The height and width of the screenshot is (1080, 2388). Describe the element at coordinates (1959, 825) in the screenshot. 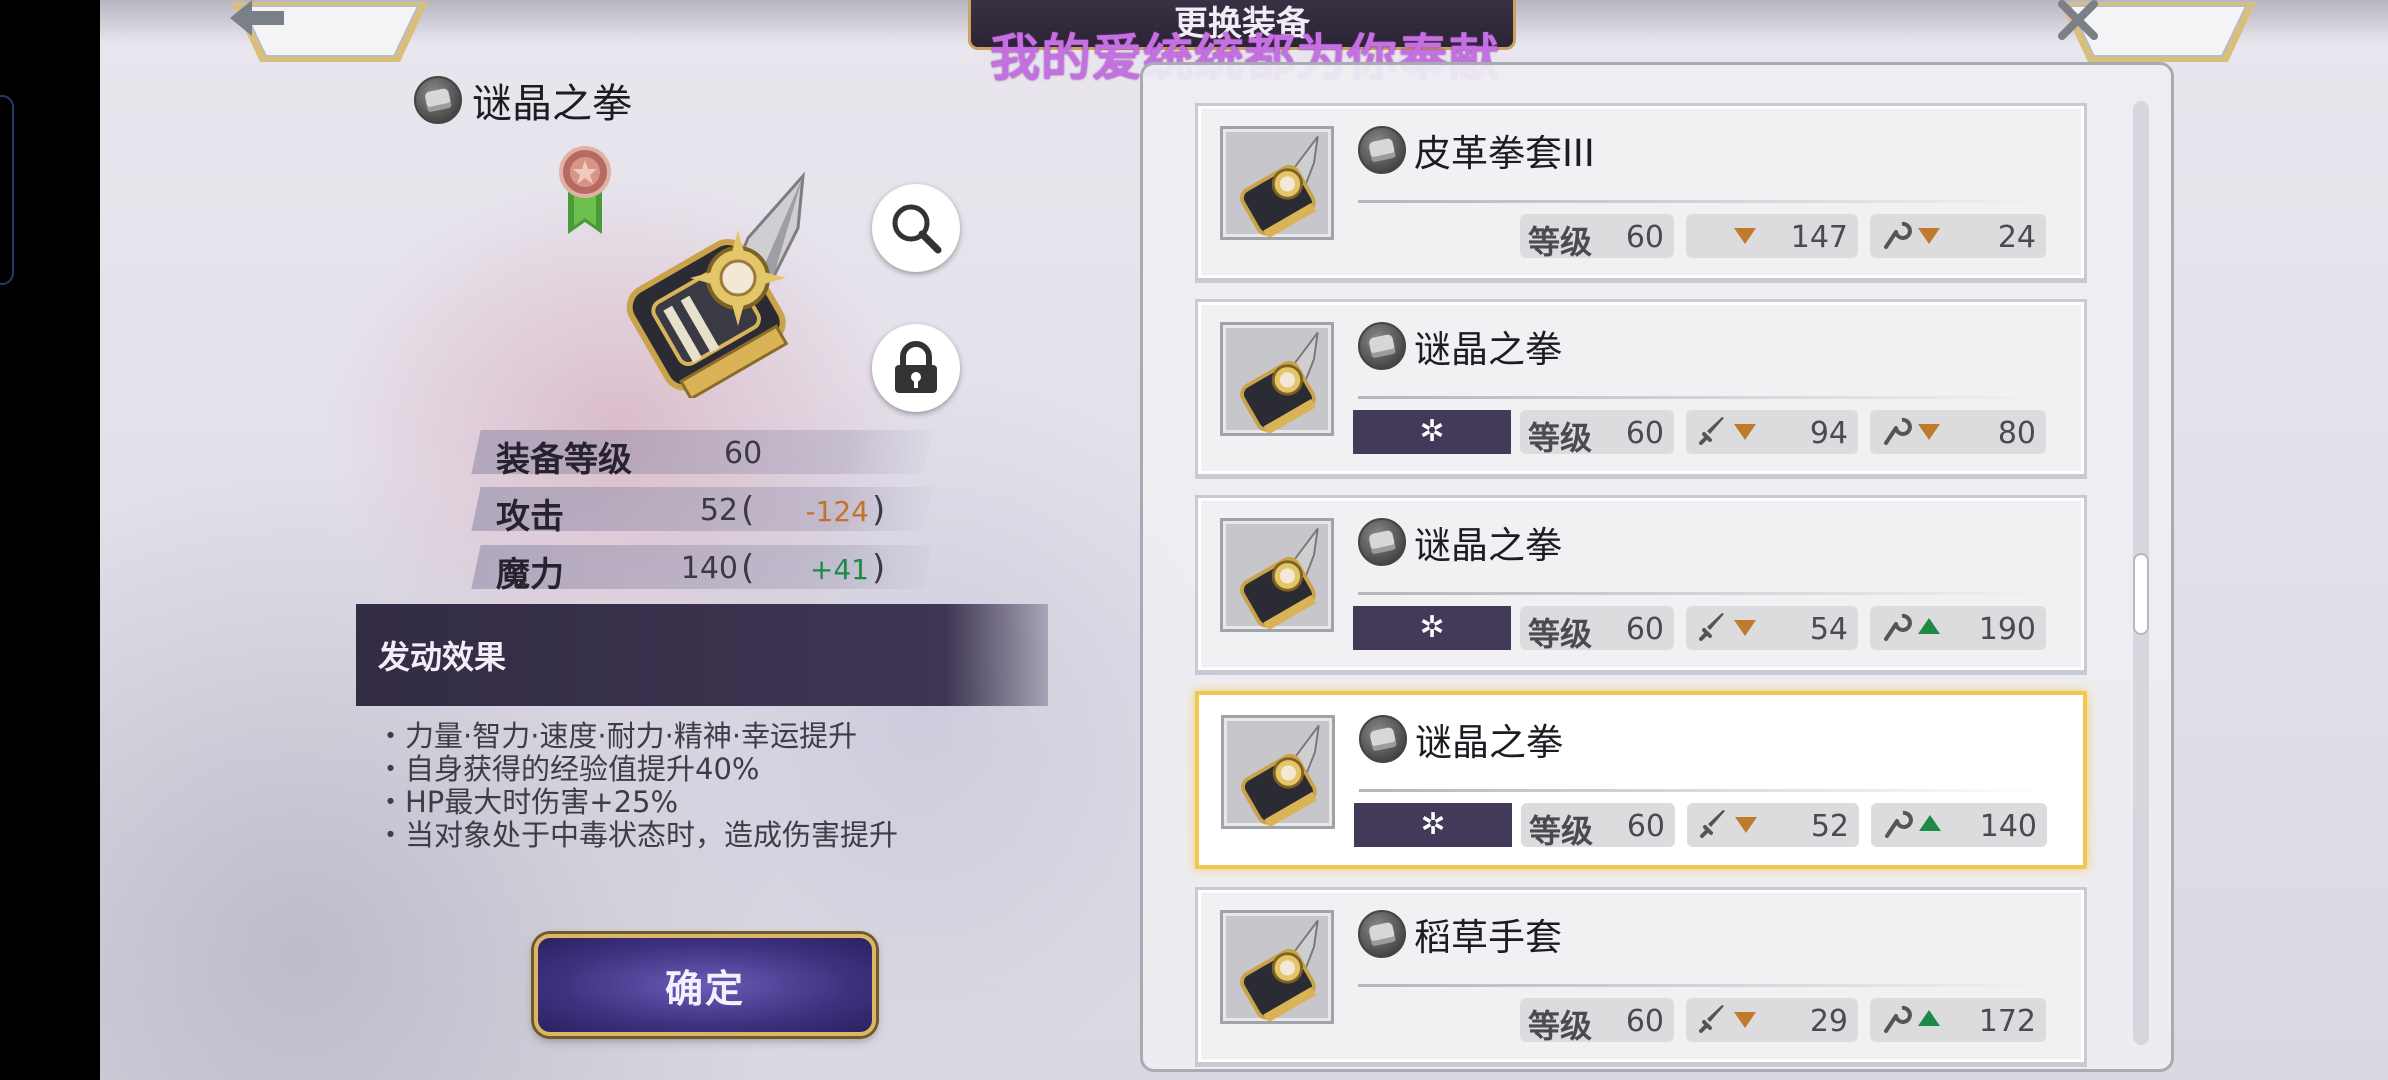

I see `magic-stat-pill: 140` at that location.